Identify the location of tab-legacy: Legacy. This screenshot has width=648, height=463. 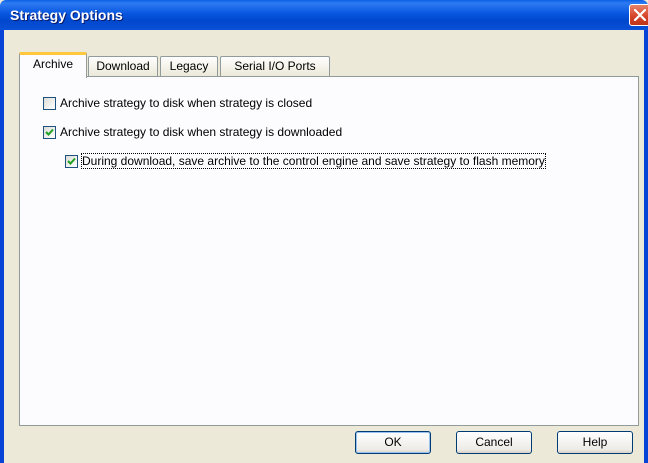
(189, 66).